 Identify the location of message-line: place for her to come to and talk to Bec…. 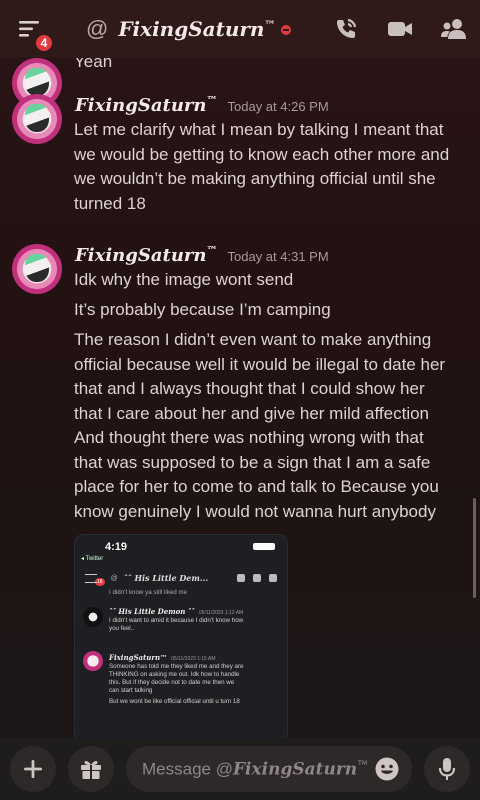
(256, 486).